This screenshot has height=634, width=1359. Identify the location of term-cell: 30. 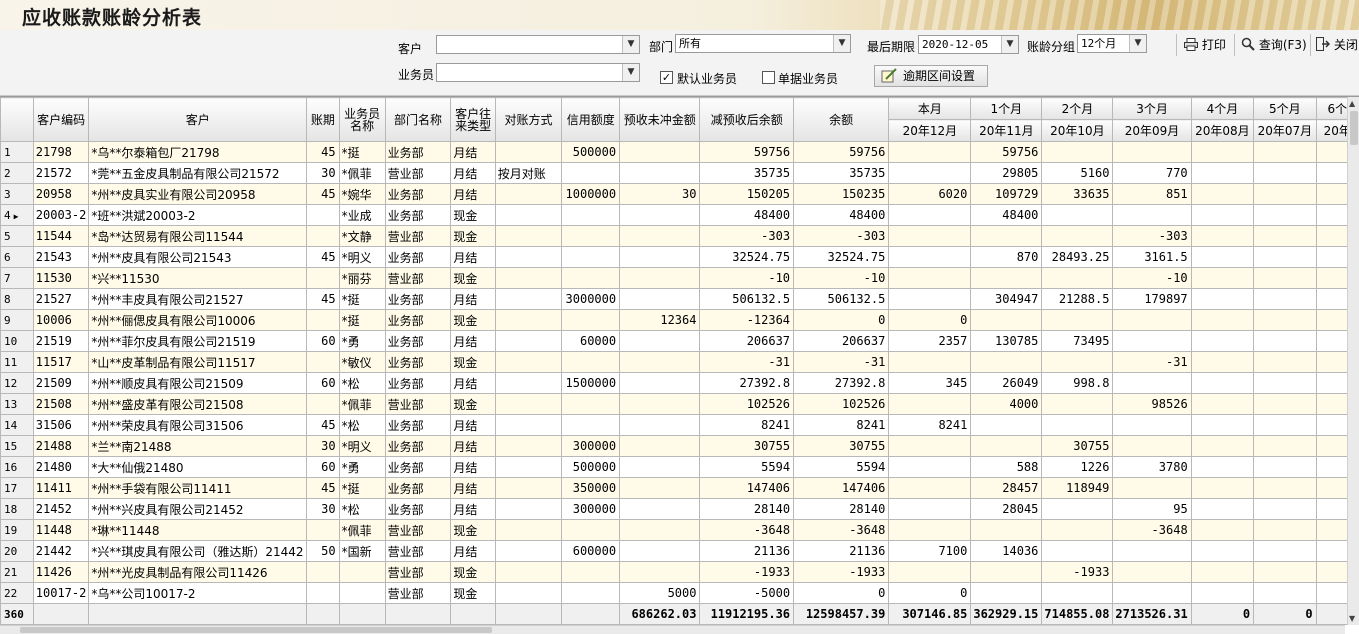
(323, 509).